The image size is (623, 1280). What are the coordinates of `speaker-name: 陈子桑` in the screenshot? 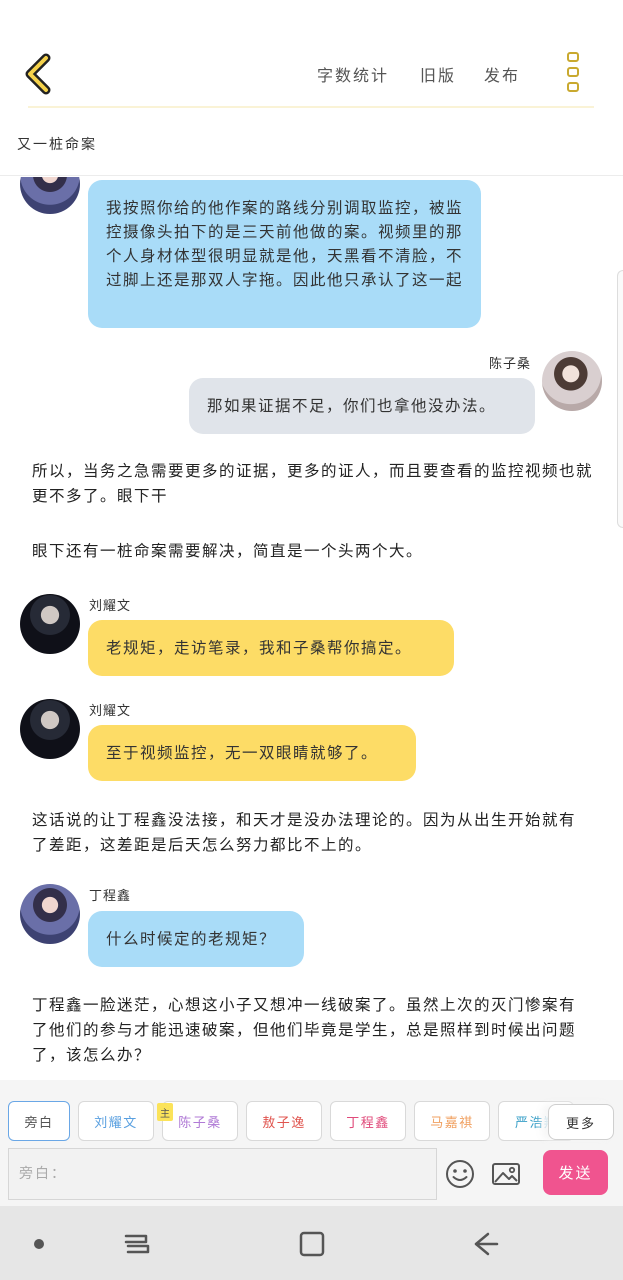 It's located at (510, 364).